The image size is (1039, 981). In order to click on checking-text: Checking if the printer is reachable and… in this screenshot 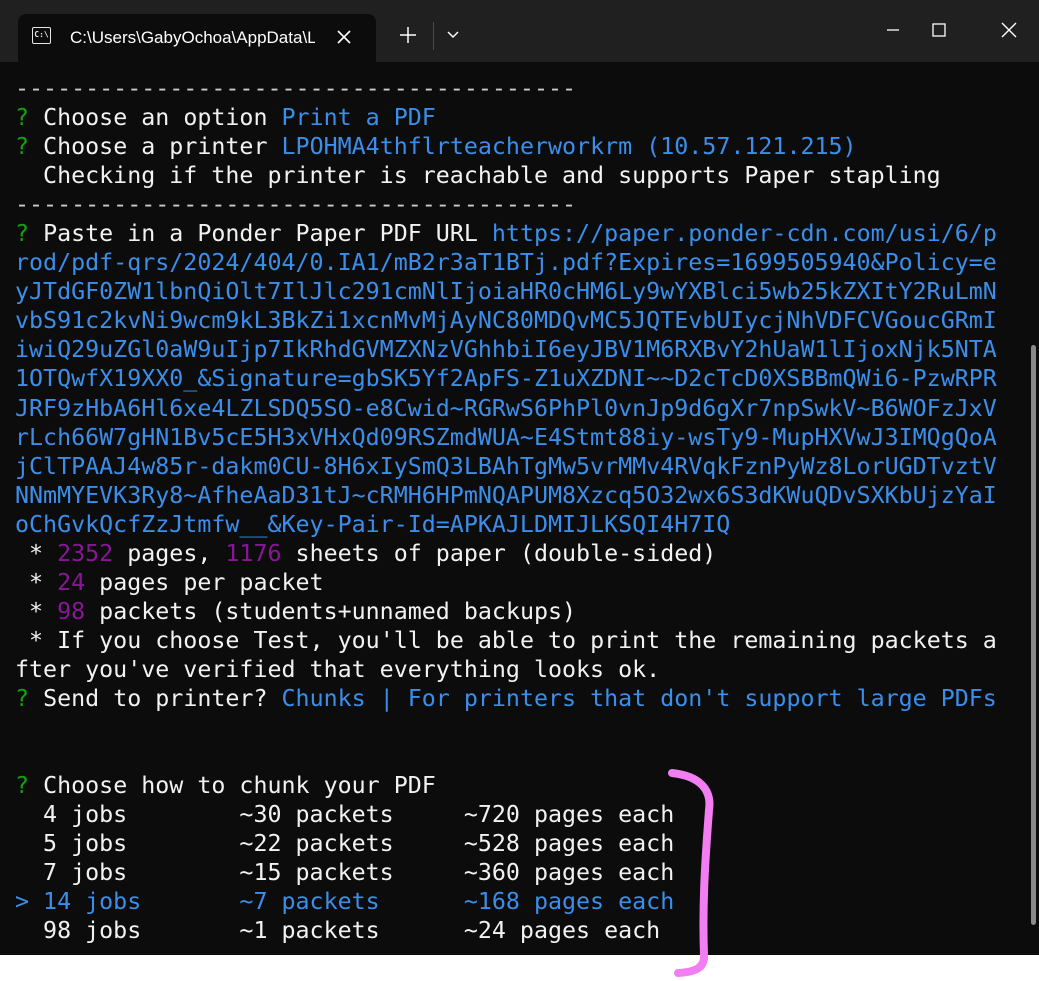, I will do `click(478, 176)`.